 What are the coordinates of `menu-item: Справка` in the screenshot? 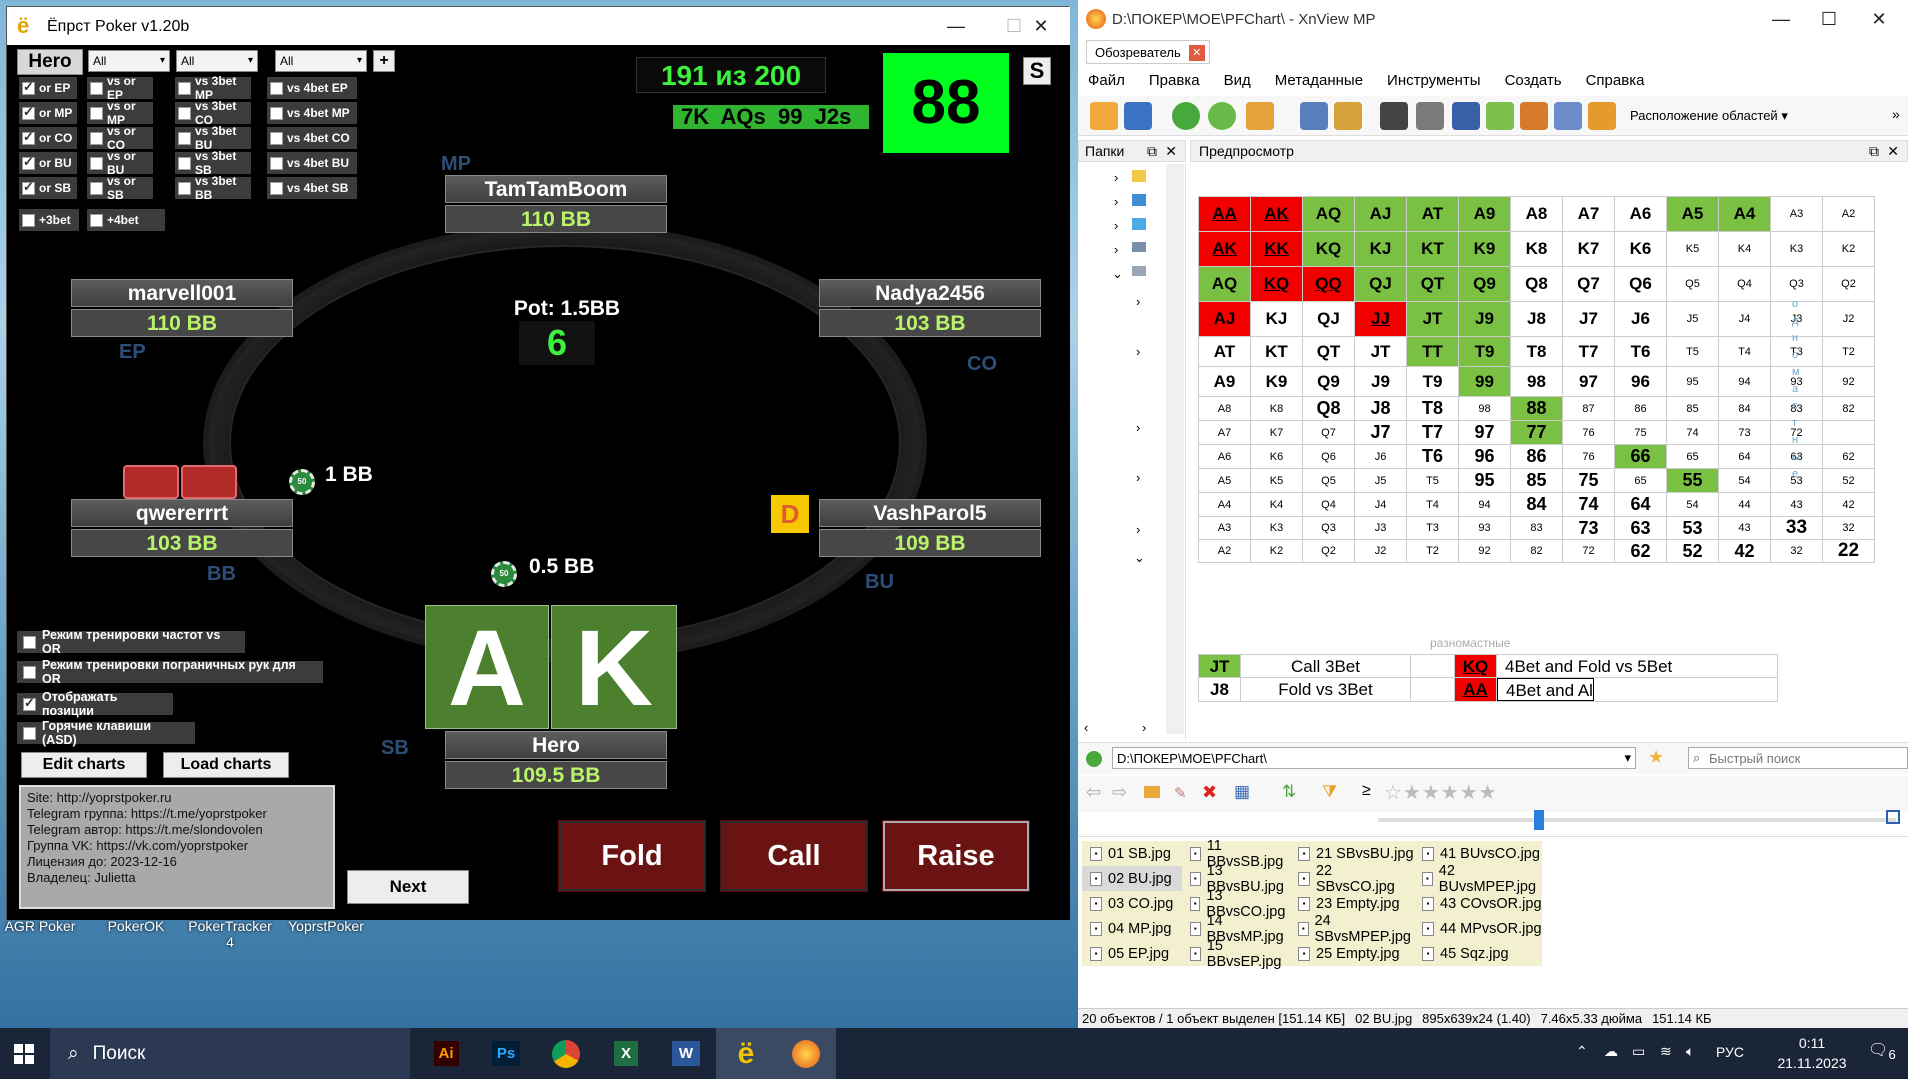 It's located at (1615, 80).